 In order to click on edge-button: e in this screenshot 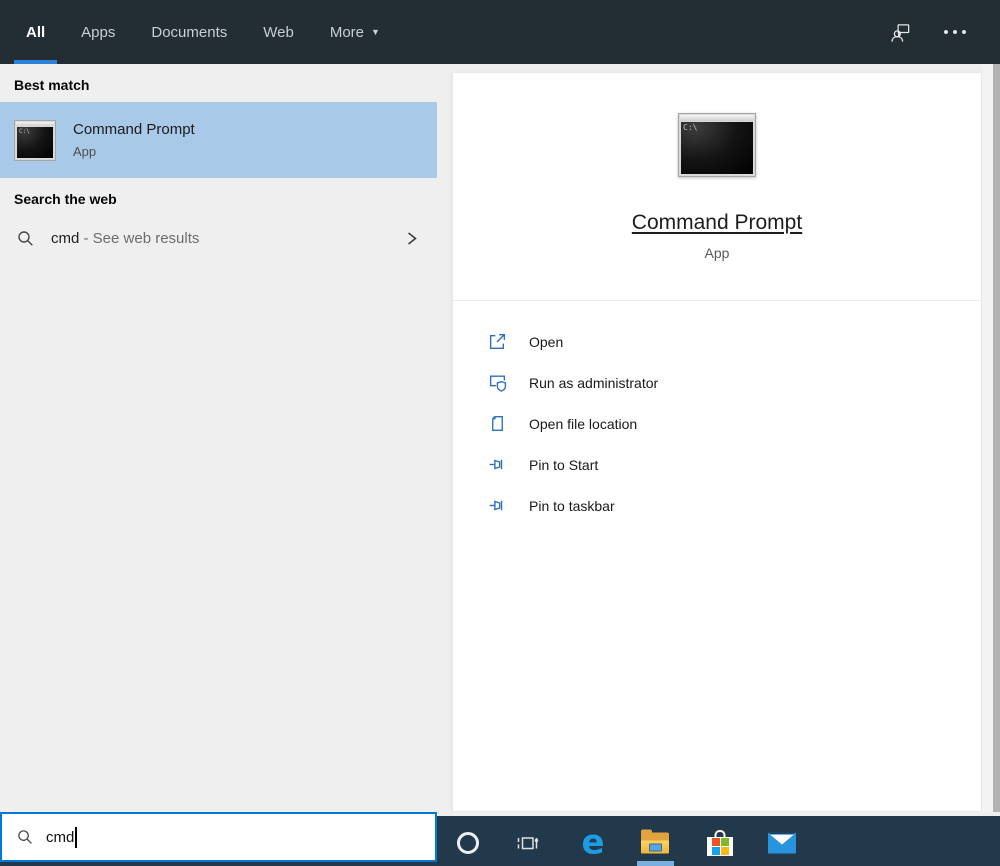, I will do `click(593, 842)`.